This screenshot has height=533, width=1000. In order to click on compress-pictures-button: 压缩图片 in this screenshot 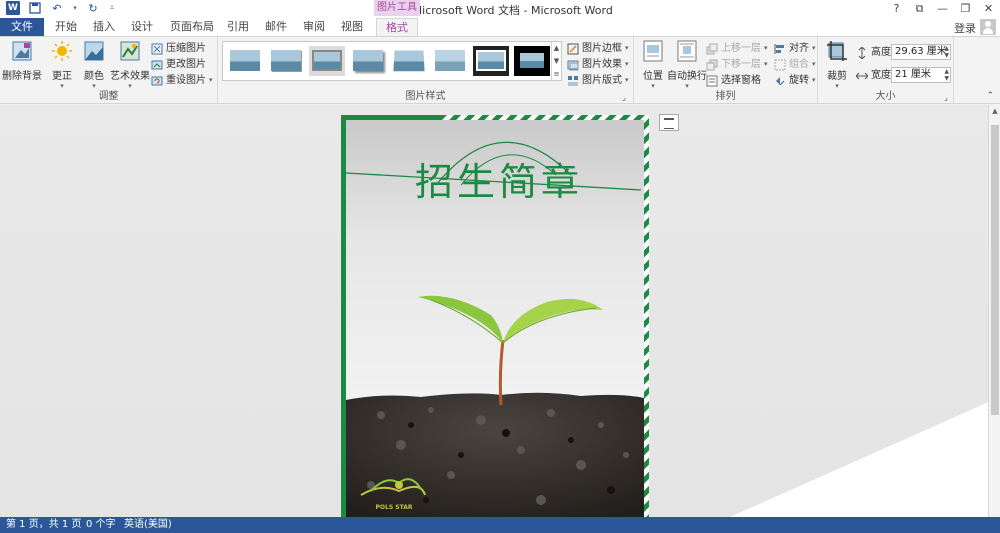, I will do `click(178, 48)`.